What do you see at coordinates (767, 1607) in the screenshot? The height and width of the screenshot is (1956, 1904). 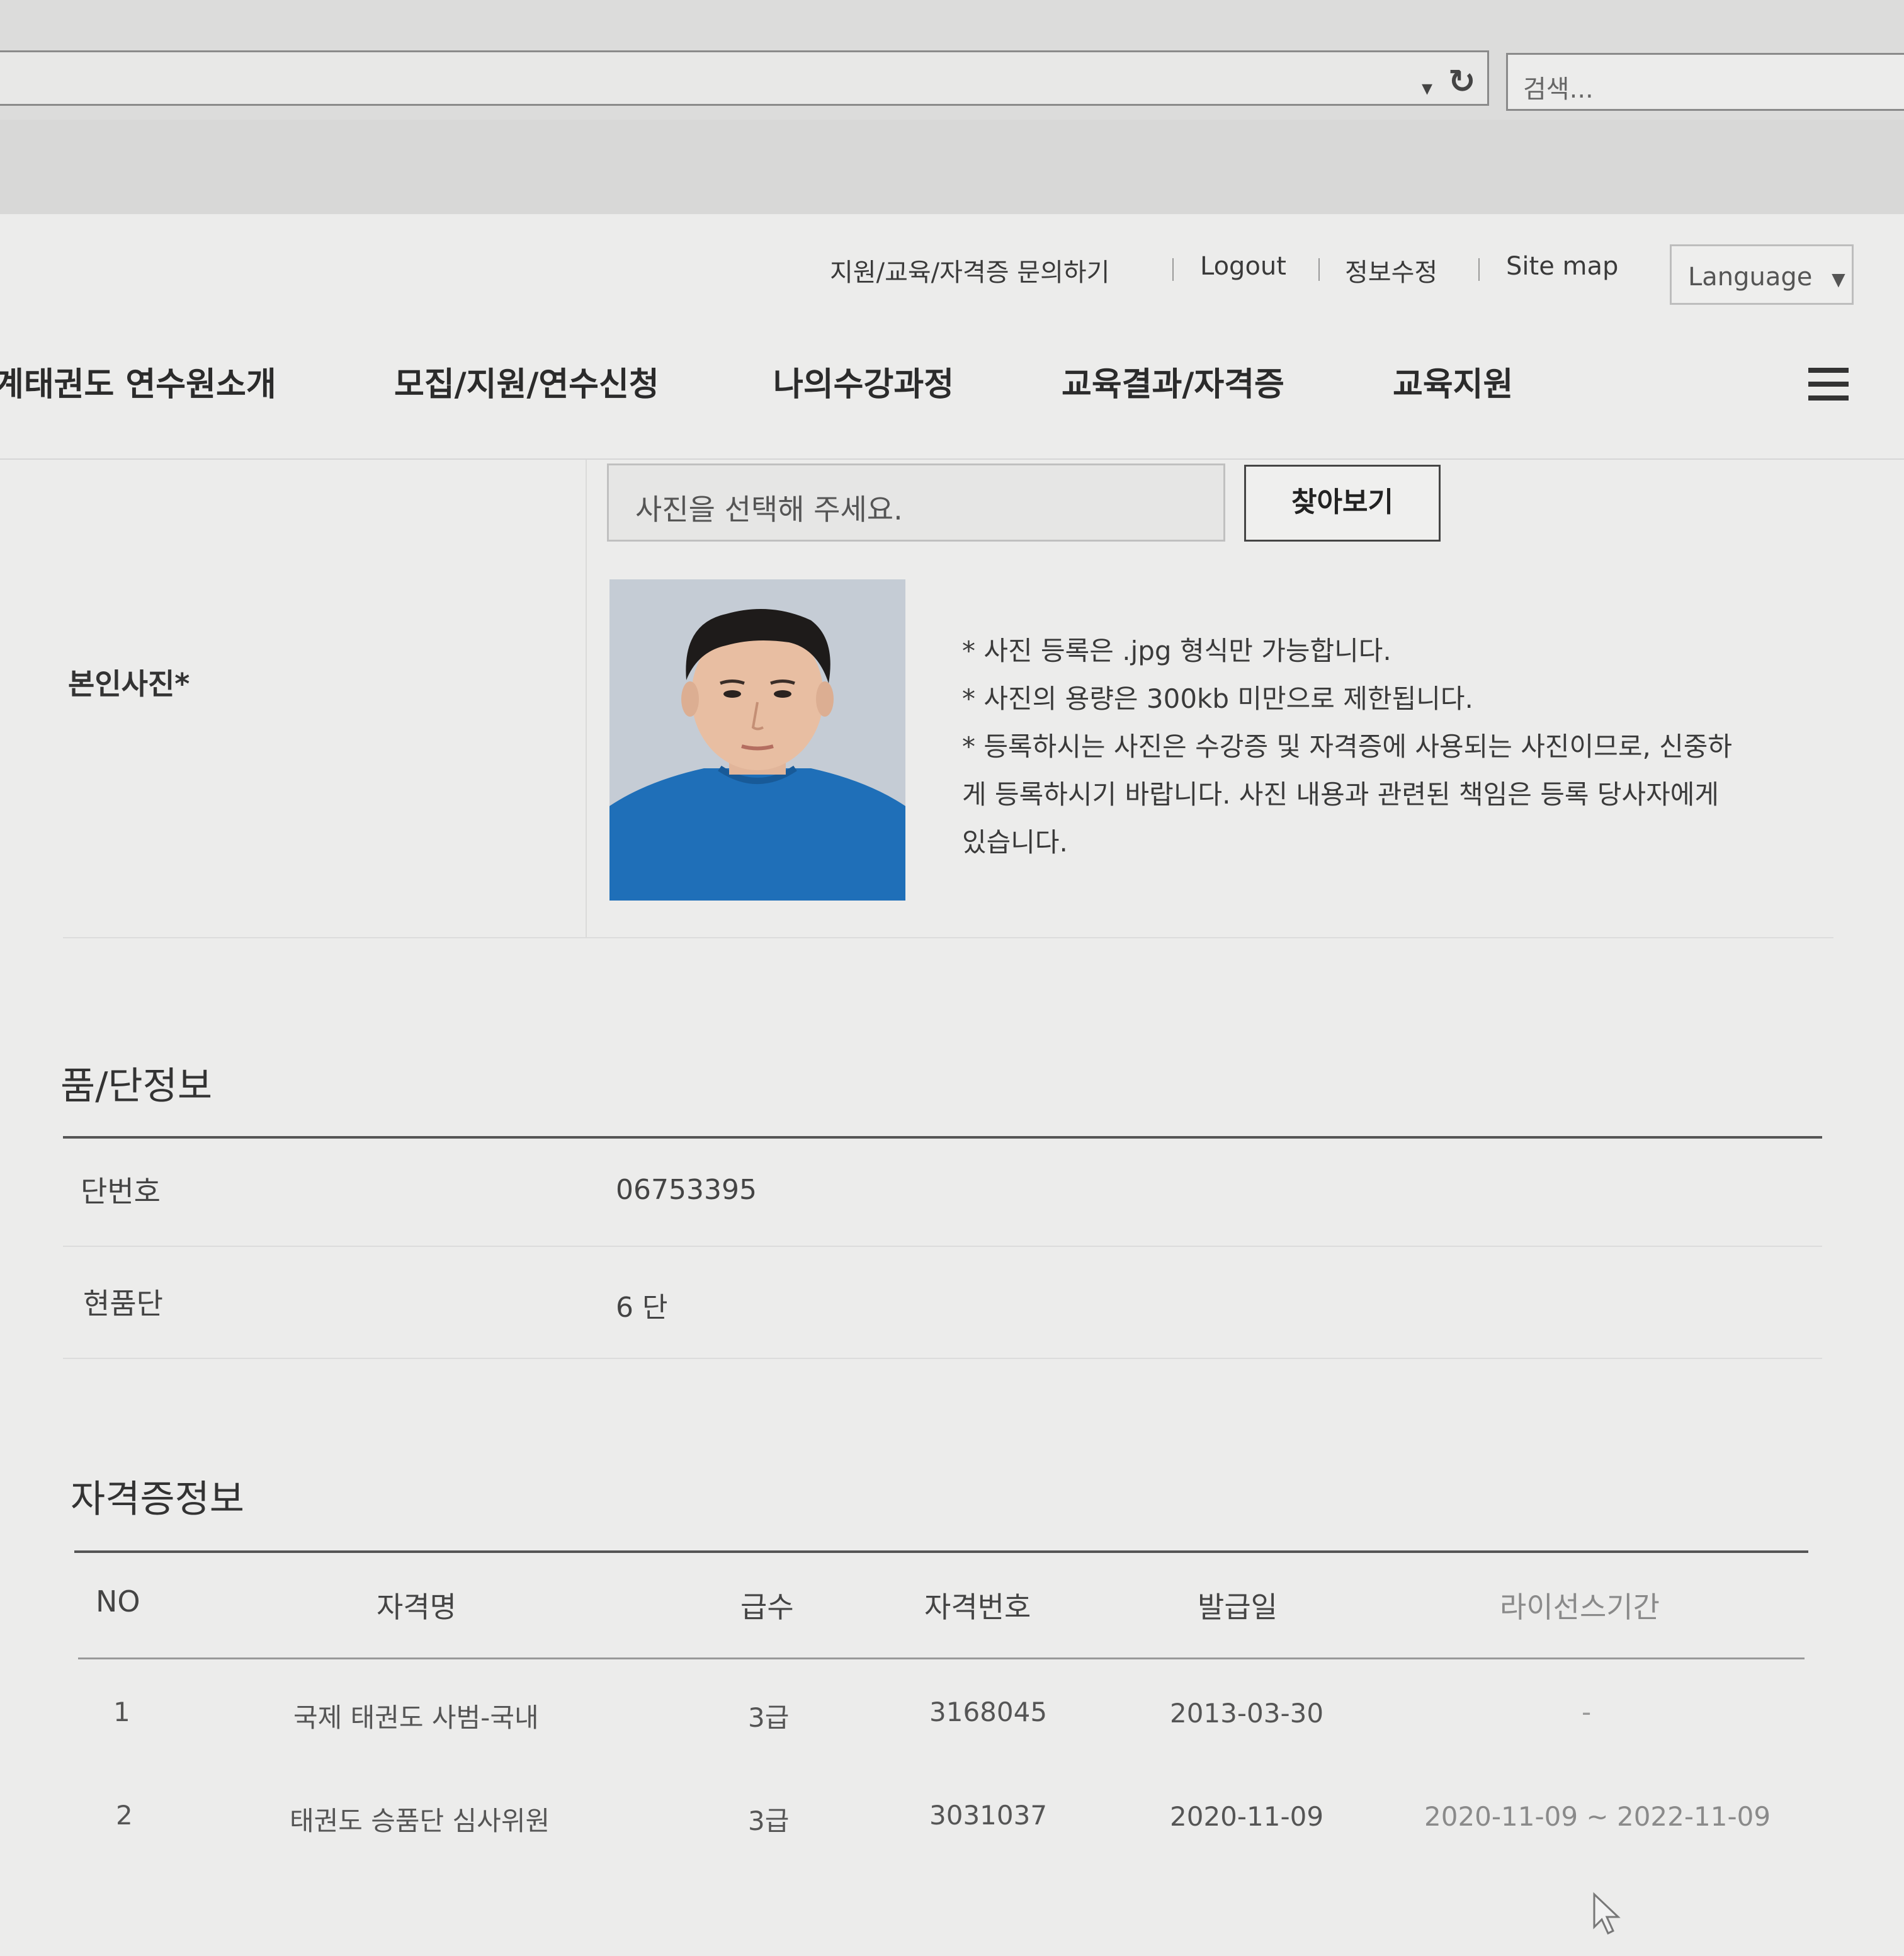 I see `col-header-grade: 급수` at bounding box center [767, 1607].